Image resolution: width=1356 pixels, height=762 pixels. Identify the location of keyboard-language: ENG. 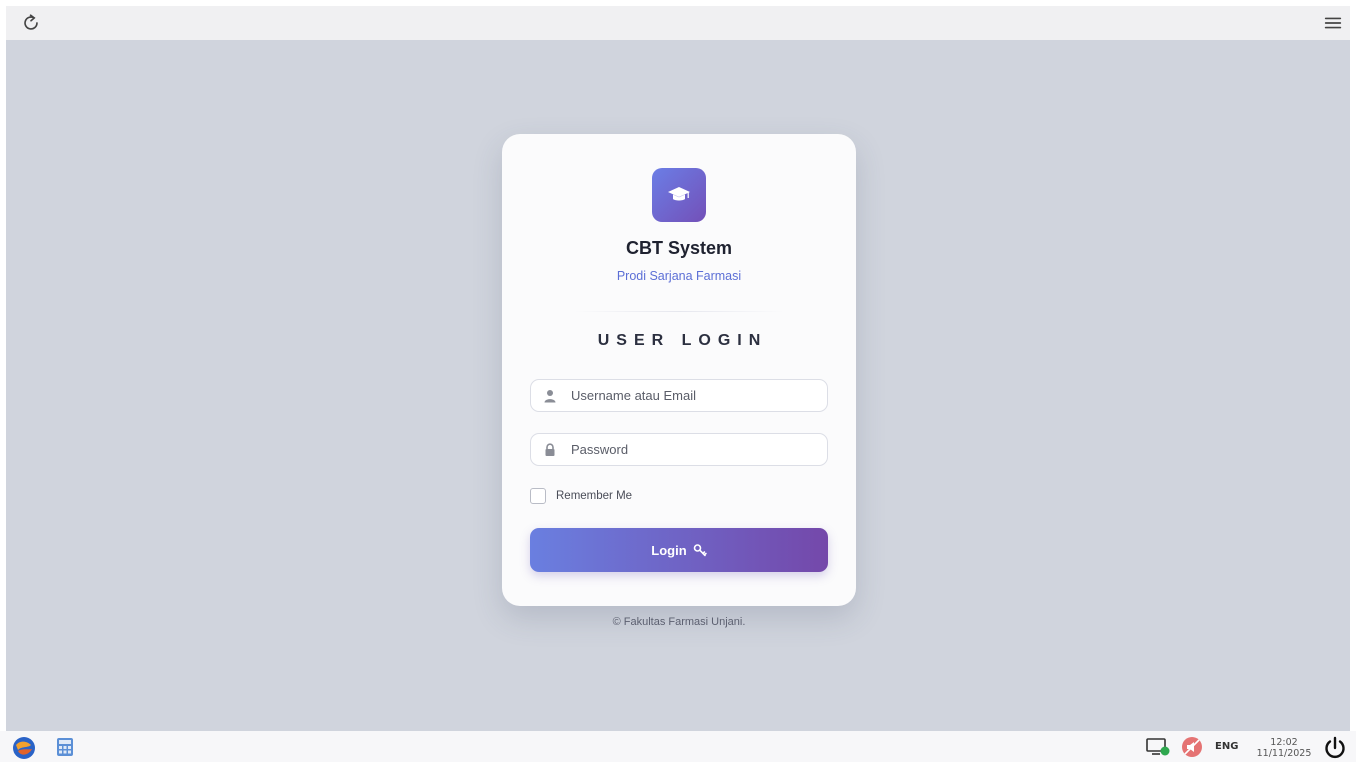
(1226, 746).